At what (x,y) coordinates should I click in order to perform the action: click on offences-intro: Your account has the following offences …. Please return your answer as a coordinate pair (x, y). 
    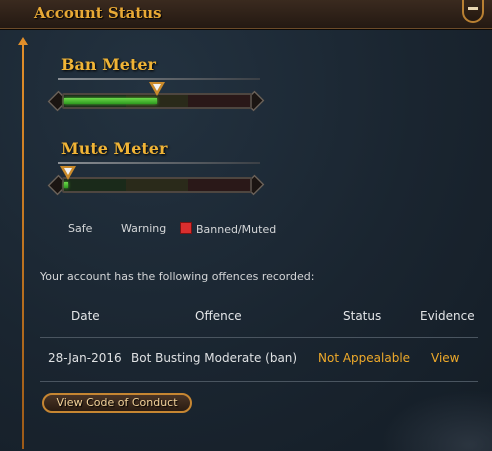
    Looking at the image, I should click on (177, 276).